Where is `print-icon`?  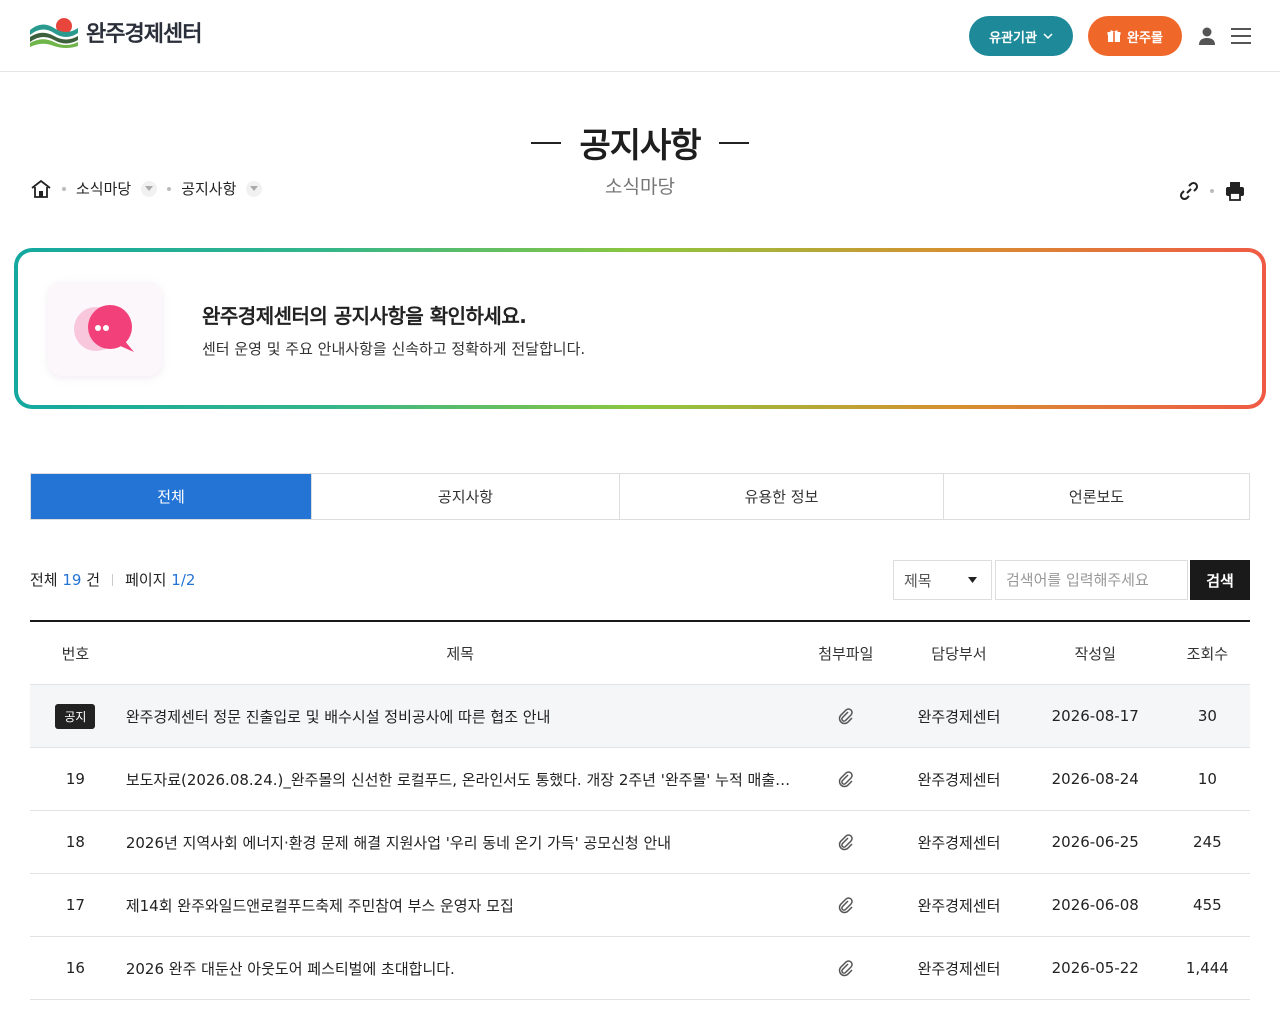 print-icon is located at coordinates (1235, 191).